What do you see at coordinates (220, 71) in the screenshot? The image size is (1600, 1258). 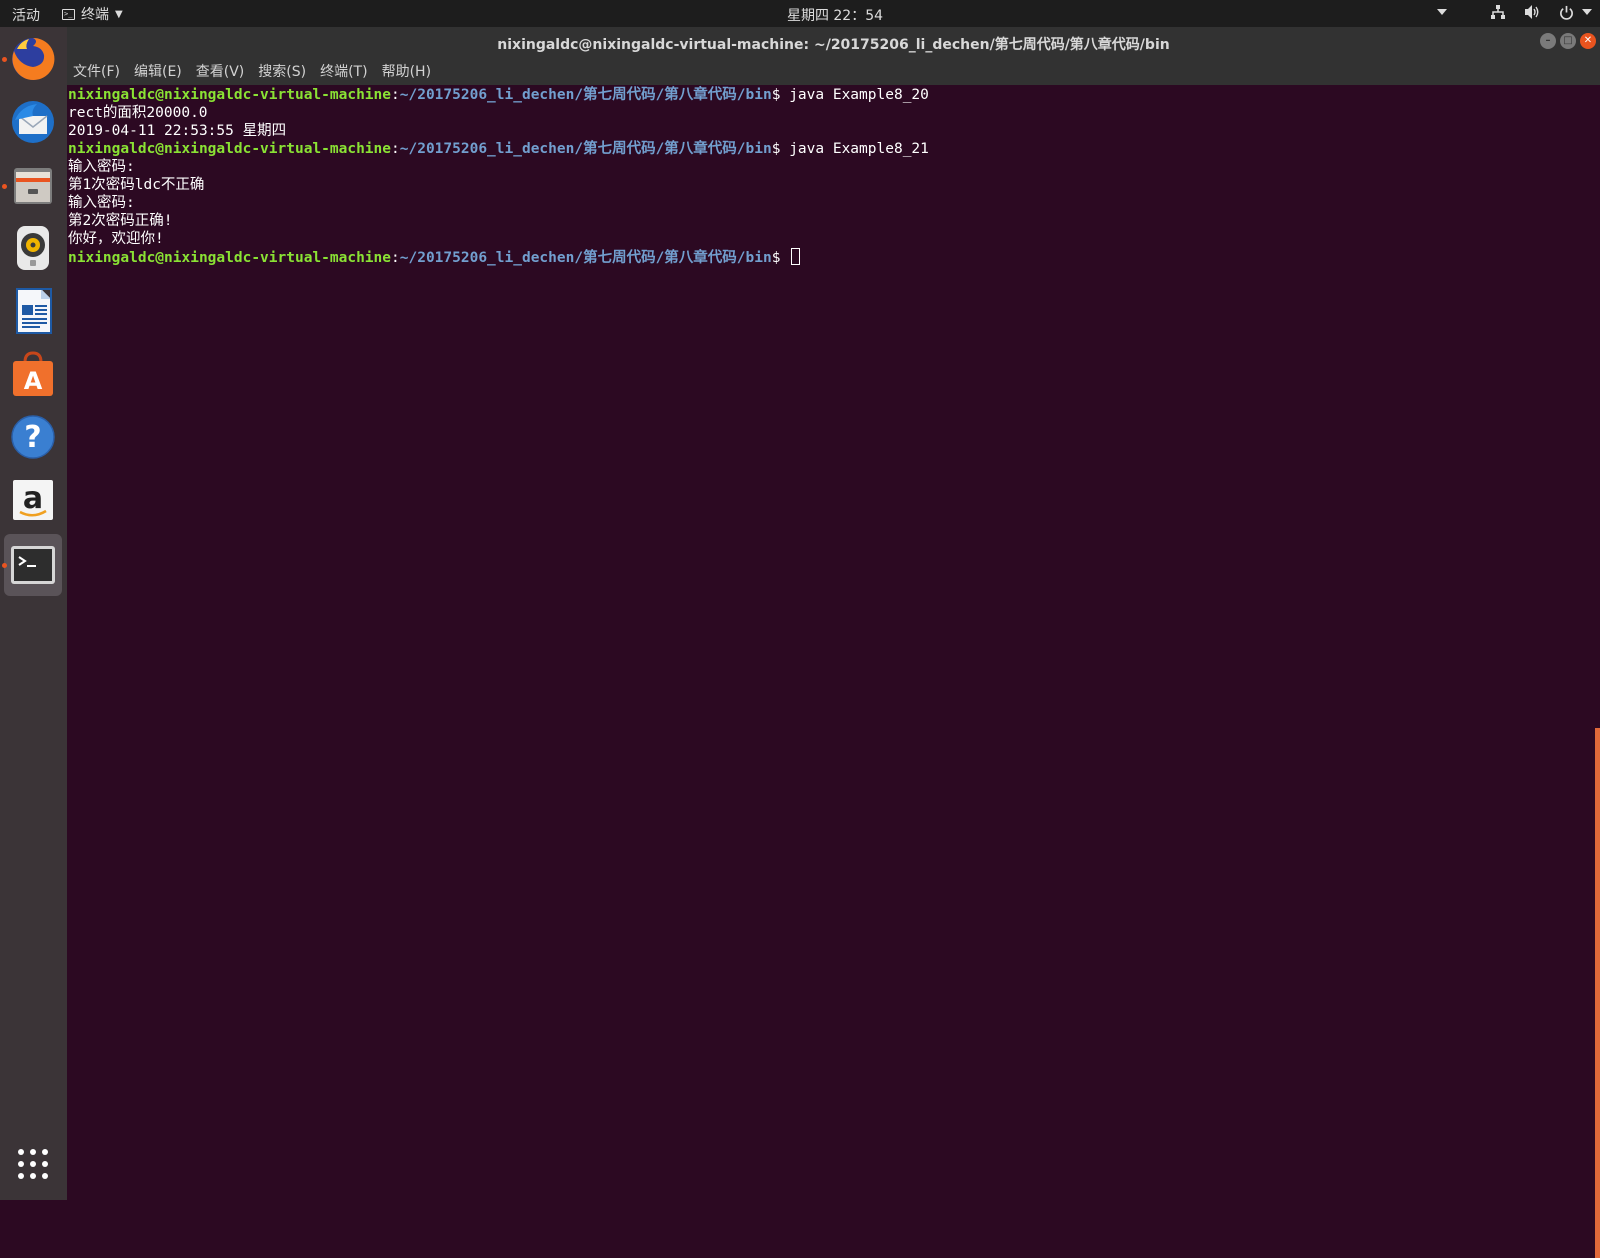 I see `menu-view: 查看(V)` at bounding box center [220, 71].